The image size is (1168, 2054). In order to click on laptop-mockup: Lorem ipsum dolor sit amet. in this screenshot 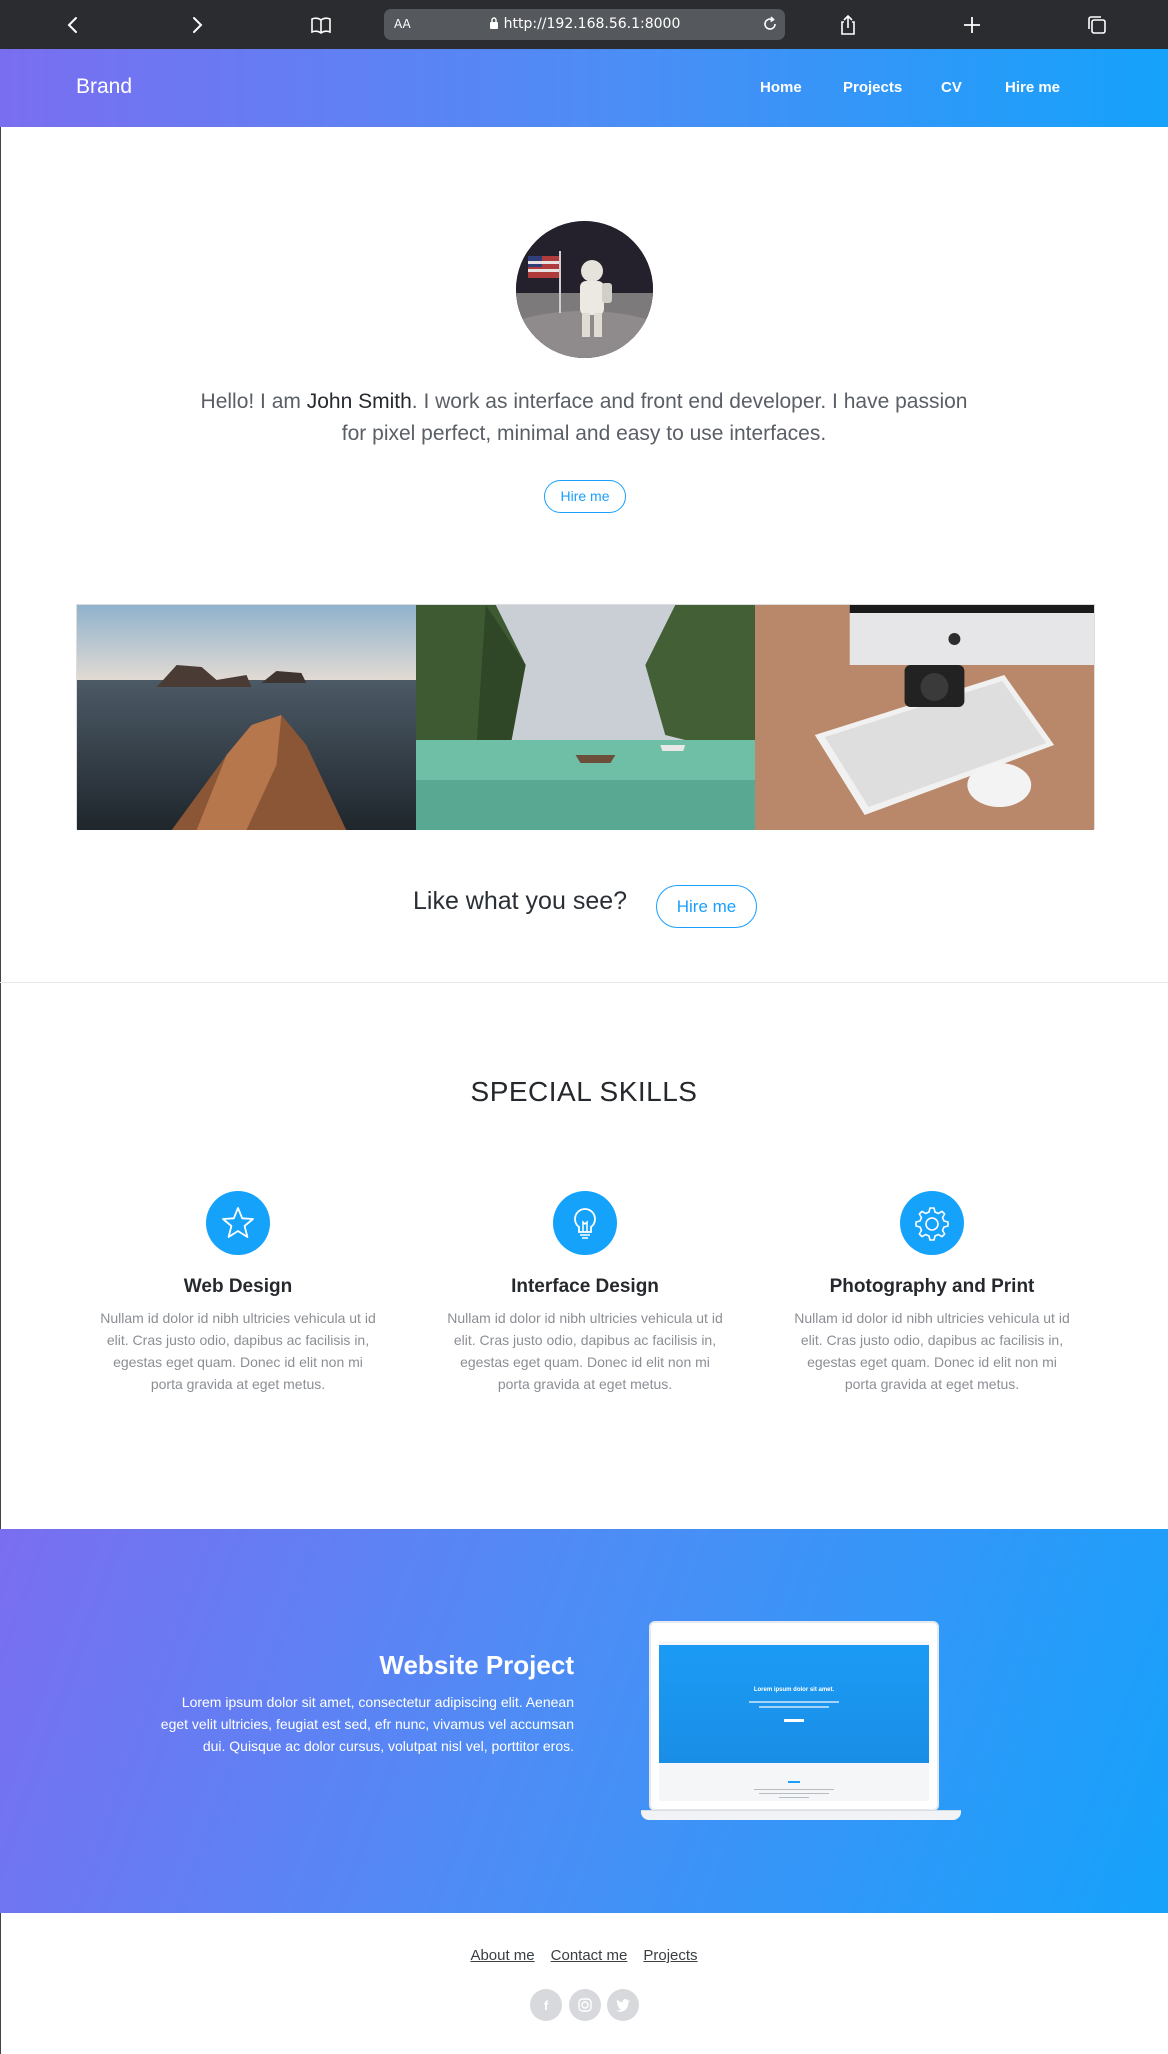, I will do `click(801, 1722)`.